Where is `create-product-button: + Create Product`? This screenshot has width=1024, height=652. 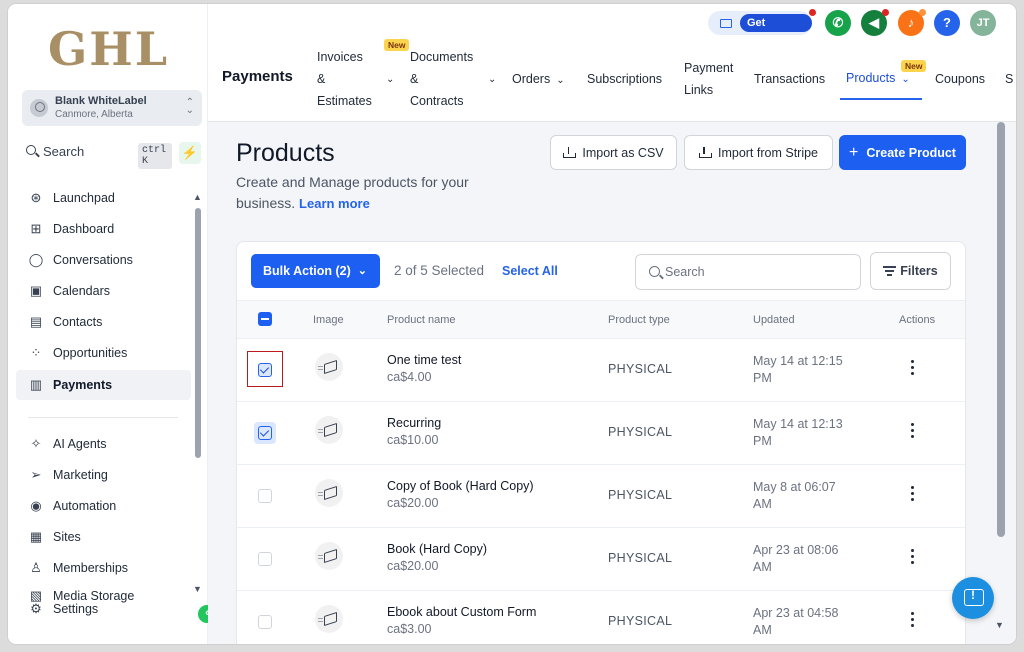 create-product-button: + Create Product is located at coordinates (902, 152).